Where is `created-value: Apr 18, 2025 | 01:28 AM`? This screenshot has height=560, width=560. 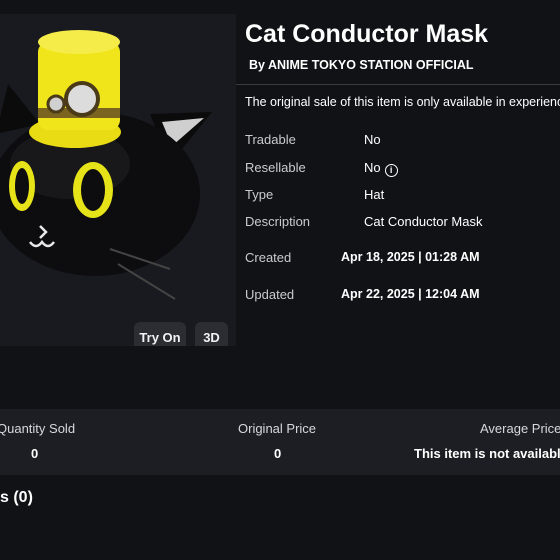
created-value: Apr 18, 2025 | 01:28 AM is located at coordinates (410, 257).